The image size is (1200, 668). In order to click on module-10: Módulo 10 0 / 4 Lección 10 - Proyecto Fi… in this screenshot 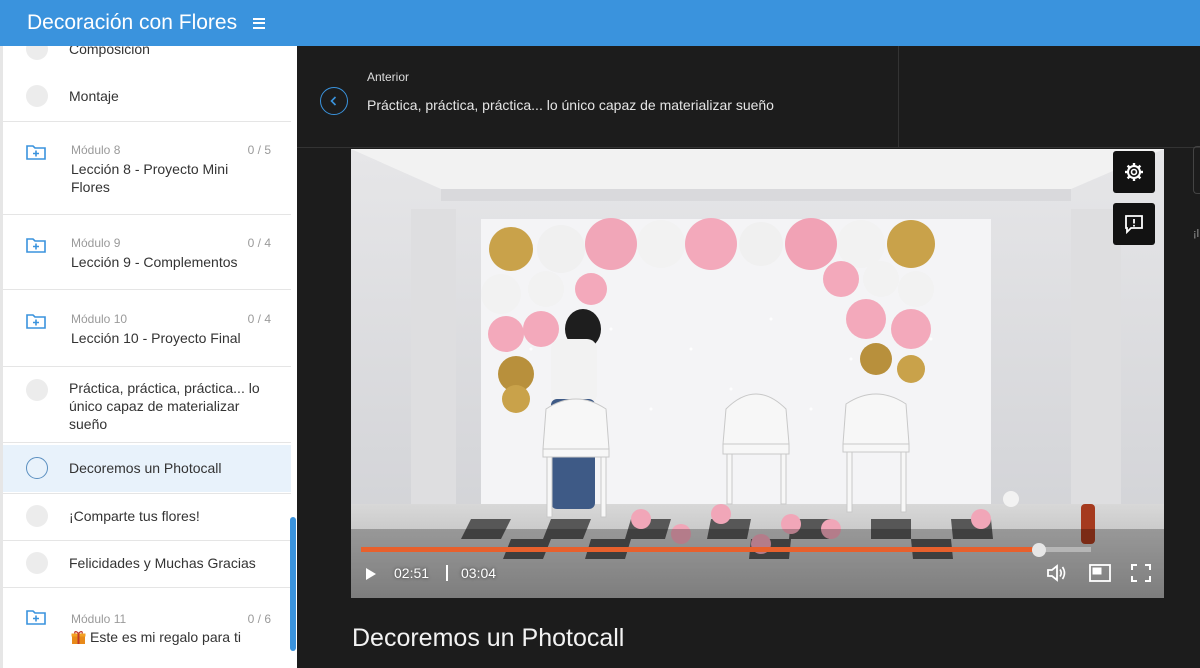, I will do `click(147, 332)`.